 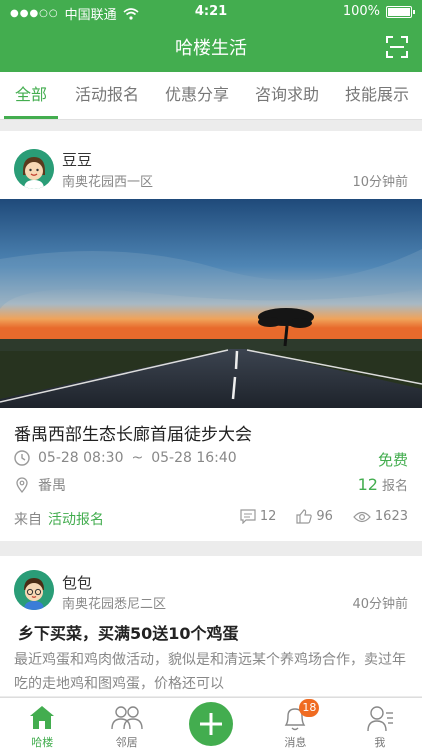 I want to click on tab-activity-signup: 活动报名, so click(x=107, y=95).